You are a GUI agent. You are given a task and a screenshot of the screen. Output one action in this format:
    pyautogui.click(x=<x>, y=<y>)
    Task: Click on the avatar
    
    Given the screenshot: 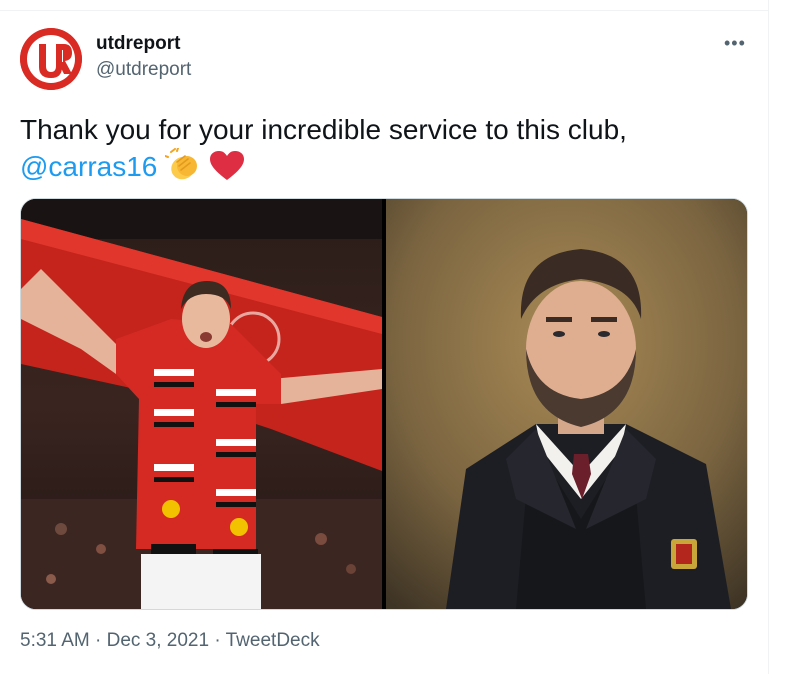 What is the action you would take?
    pyautogui.click(x=51, y=59)
    